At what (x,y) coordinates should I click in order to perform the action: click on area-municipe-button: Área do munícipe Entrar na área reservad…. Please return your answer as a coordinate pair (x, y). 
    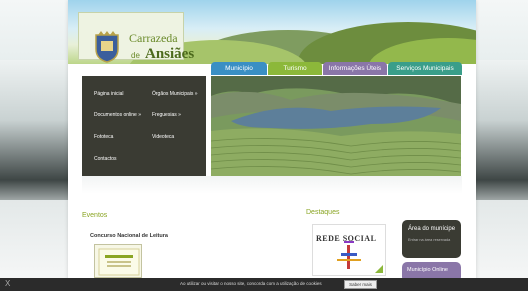
    Looking at the image, I should click on (431, 239).